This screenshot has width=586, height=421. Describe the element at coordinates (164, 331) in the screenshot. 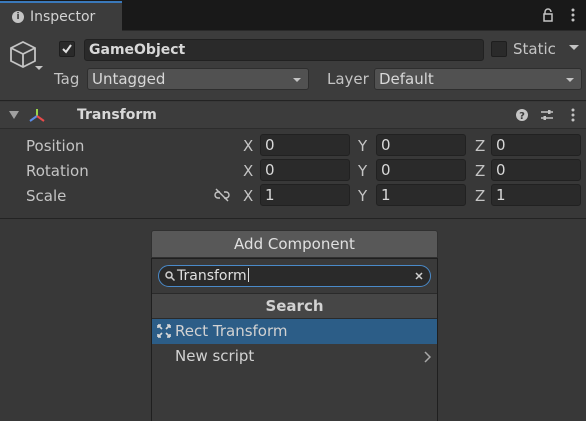

I see `rect-transform-icon` at that location.